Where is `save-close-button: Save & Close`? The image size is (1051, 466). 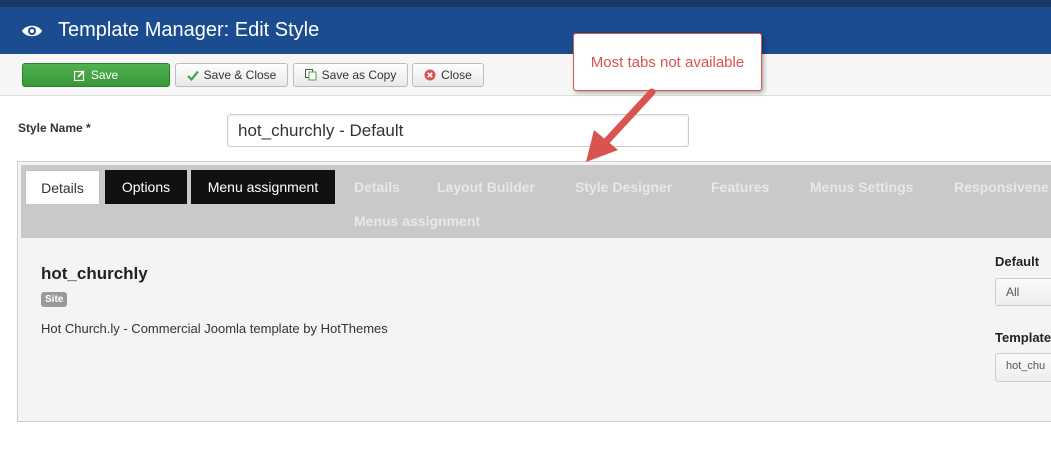 save-close-button: Save & Close is located at coordinates (231, 75).